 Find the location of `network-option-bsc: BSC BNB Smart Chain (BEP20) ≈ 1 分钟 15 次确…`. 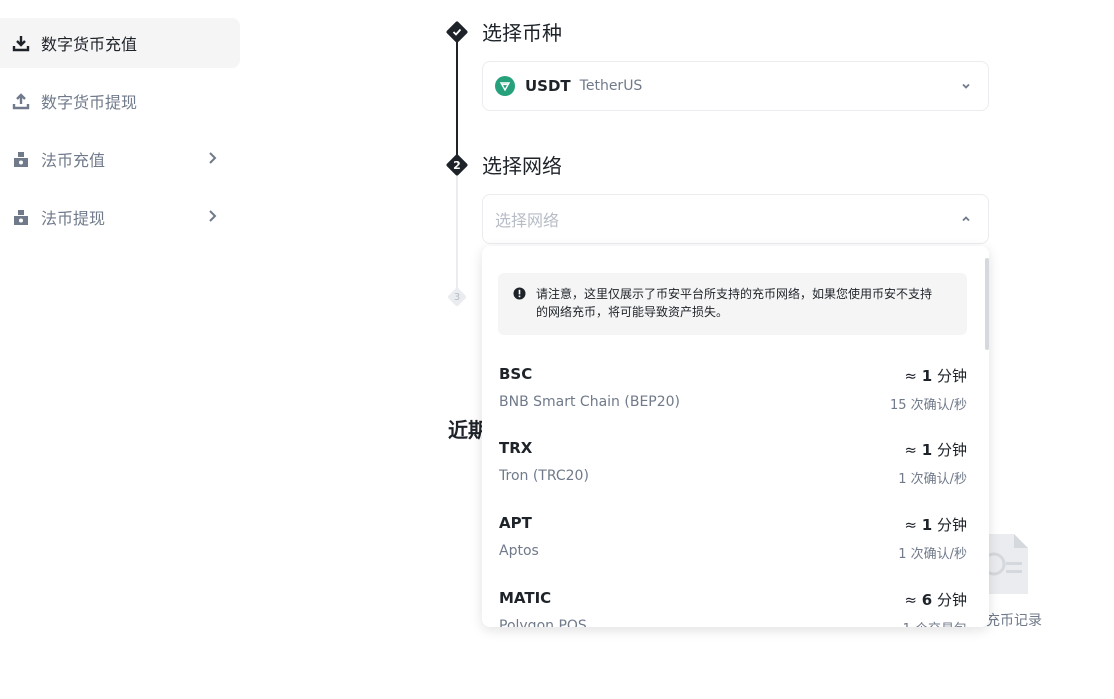

network-option-bsc: BSC BNB Smart Chain (BEP20) ≈ 1 分钟 15 次确… is located at coordinates (733, 398).